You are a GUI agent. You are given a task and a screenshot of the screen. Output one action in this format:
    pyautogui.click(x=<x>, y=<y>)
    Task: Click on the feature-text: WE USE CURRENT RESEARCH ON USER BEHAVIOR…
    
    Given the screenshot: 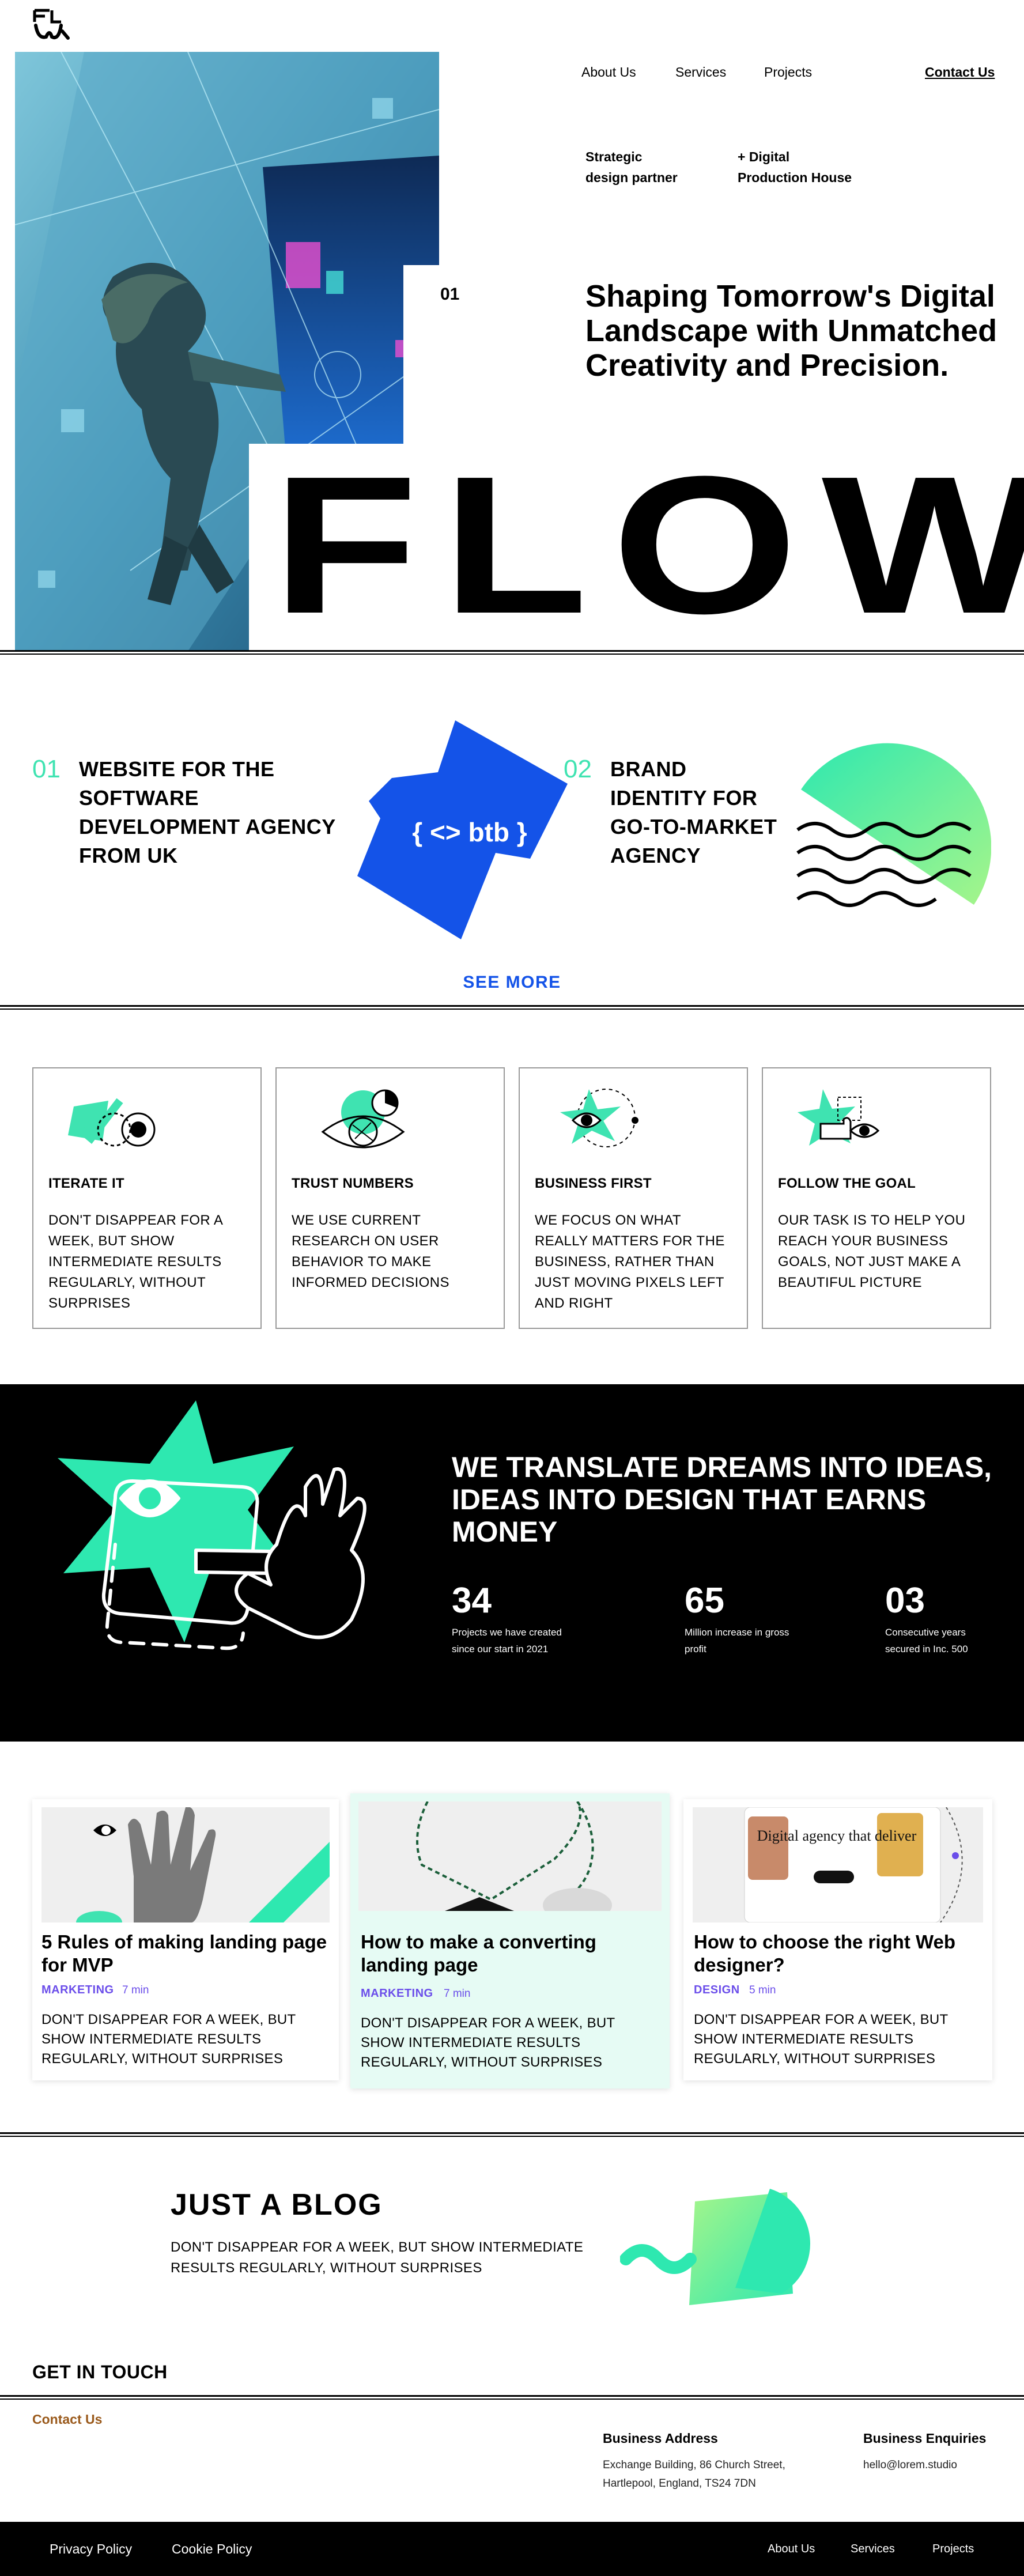 What is the action you would take?
    pyautogui.click(x=370, y=1251)
    